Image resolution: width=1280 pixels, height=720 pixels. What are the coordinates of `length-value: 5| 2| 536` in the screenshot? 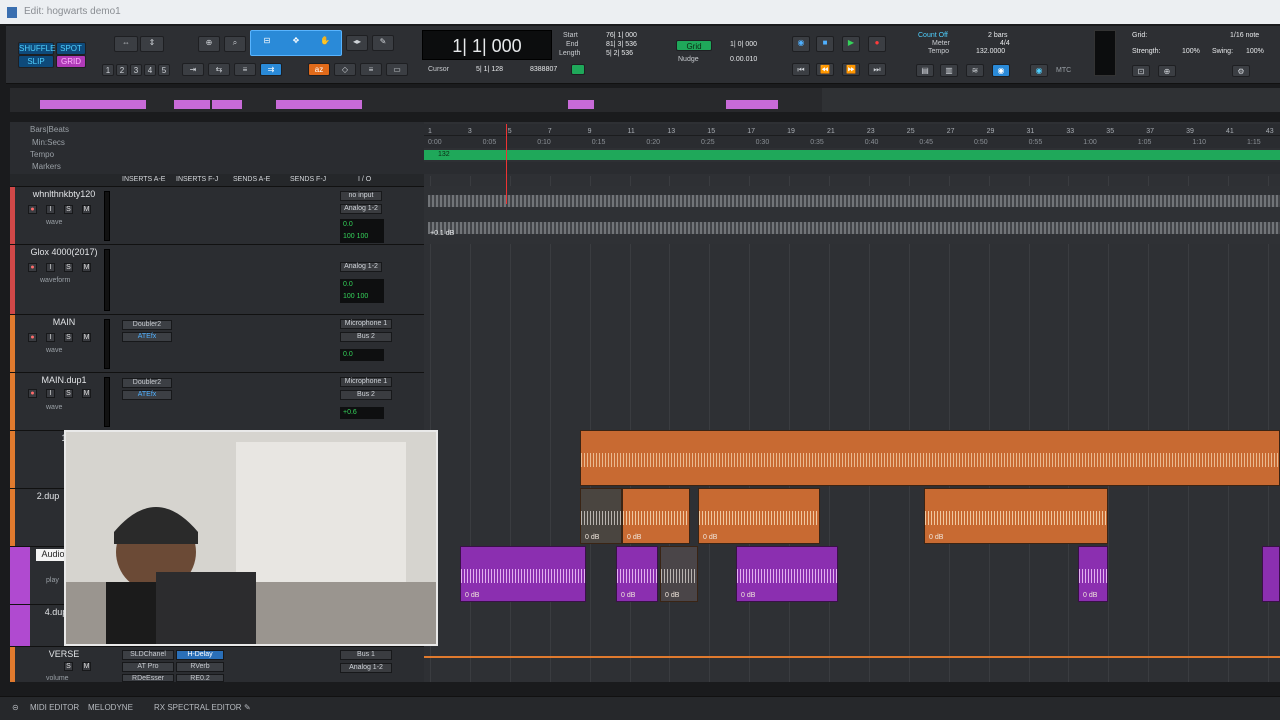 It's located at (619, 53).